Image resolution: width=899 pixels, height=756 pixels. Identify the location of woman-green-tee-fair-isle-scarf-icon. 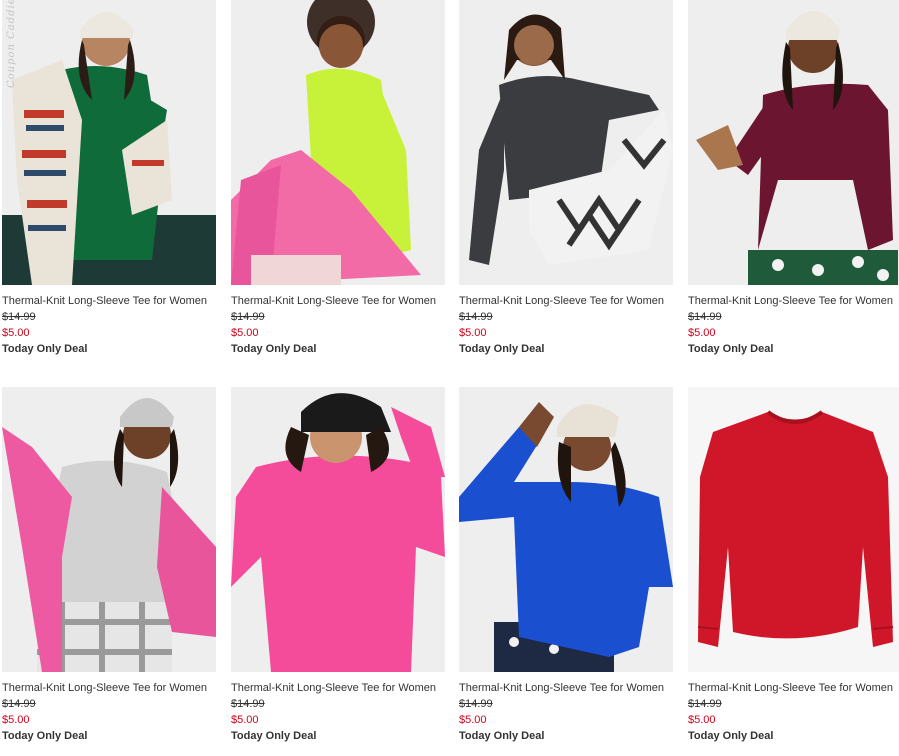
(109, 142).